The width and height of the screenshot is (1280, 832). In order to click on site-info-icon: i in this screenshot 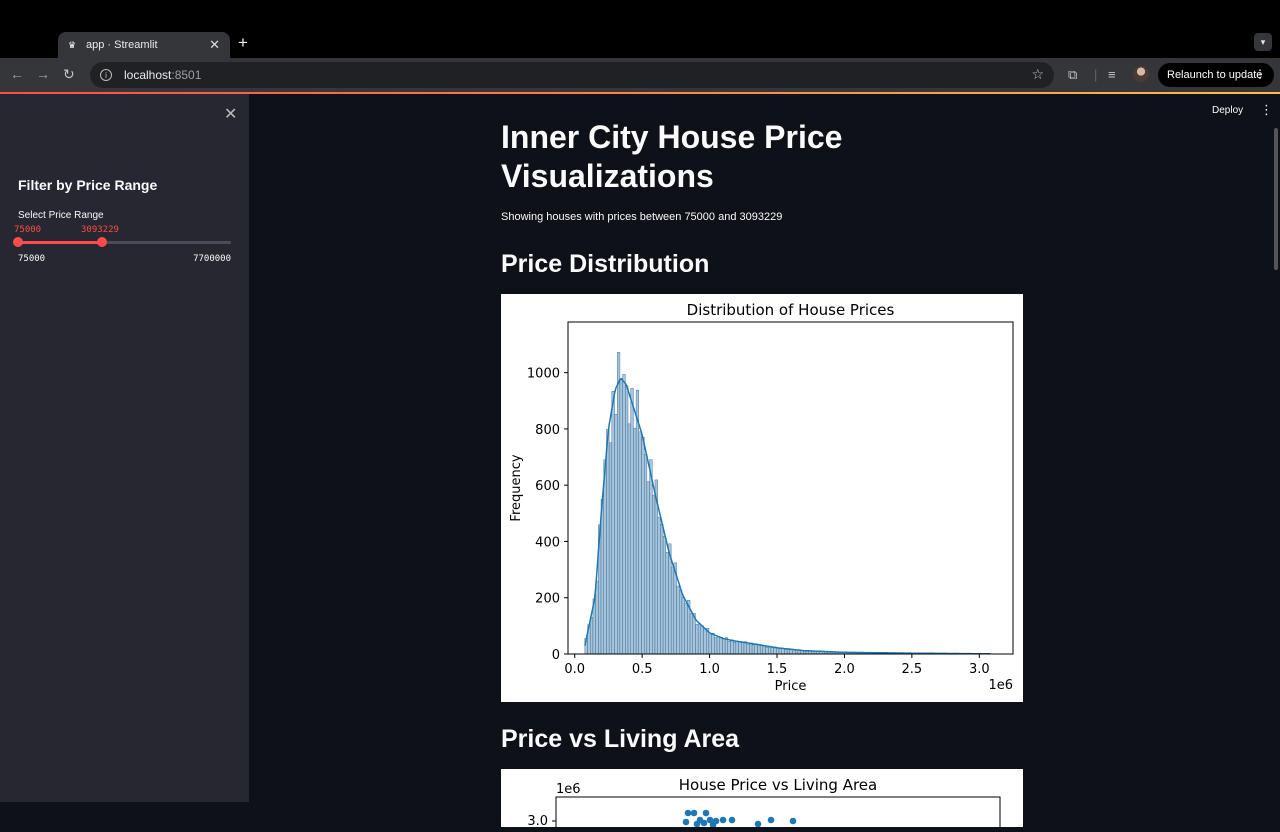, I will do `click(106, 75)`.